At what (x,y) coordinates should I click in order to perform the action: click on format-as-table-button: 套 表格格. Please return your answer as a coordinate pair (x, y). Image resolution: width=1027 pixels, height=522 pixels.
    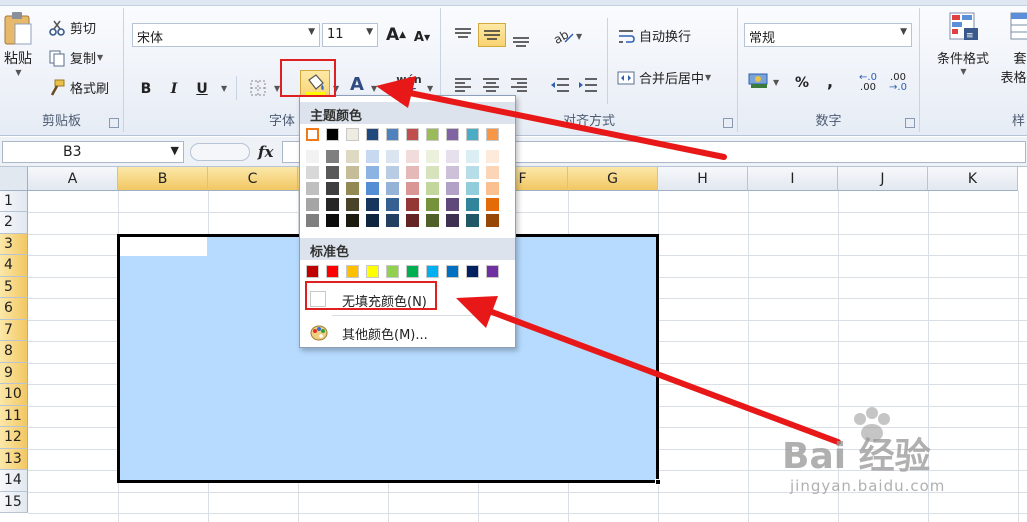
    Looking at the image, I should click on (1013, 48).